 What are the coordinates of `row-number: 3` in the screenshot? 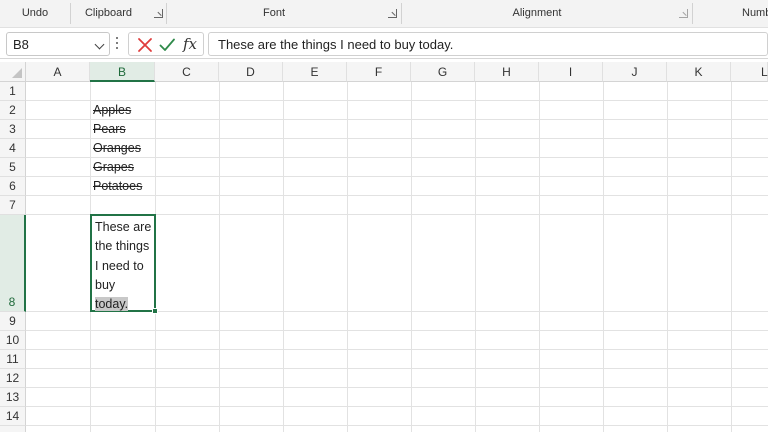 It's located at (12, 129).